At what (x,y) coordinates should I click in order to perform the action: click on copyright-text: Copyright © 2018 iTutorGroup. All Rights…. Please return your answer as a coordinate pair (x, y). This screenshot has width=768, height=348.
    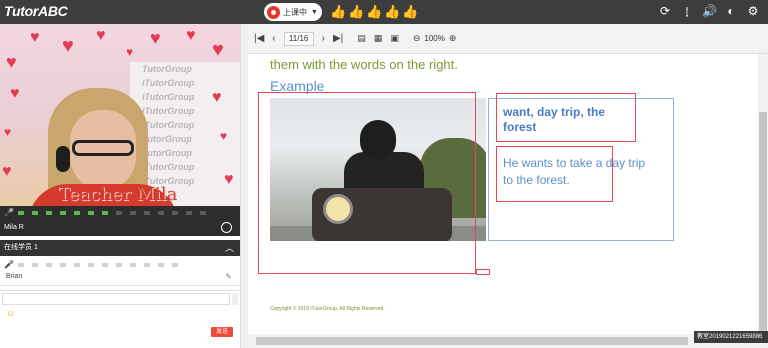
    Looking at the image, I should click on (327, 309).